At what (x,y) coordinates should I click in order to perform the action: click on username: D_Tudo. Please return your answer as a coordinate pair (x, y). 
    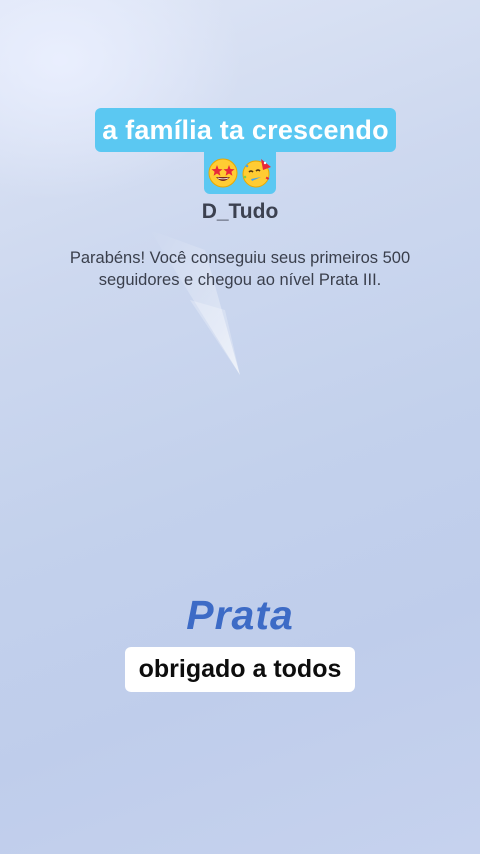
    Looking at the image, I should click on (240, 211).